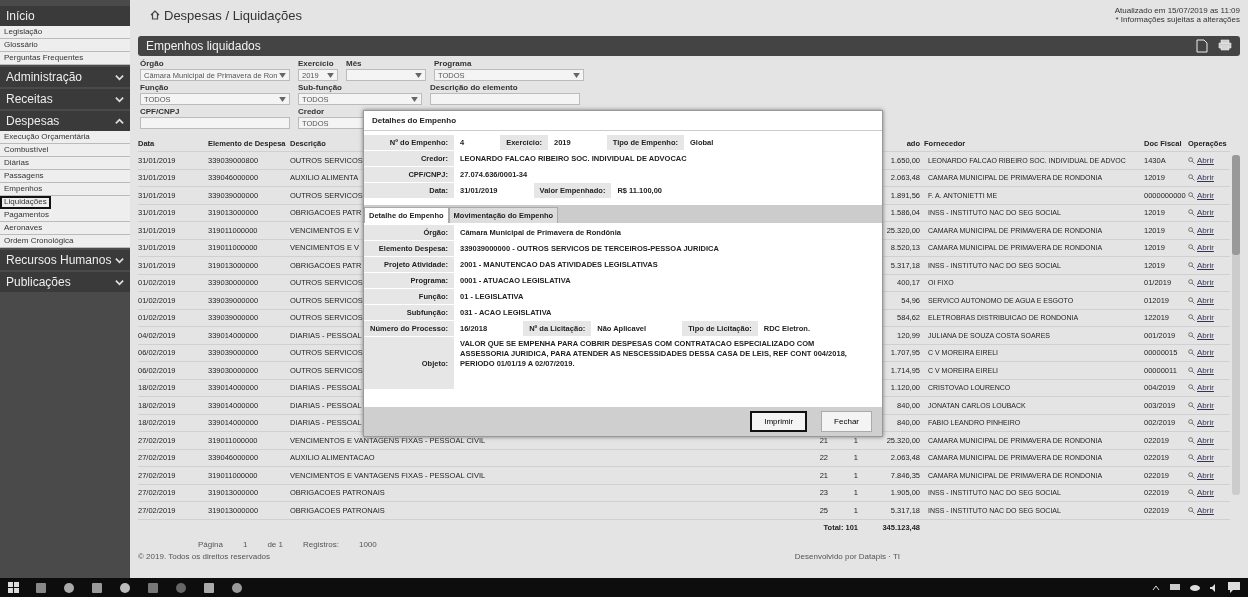  I want to click on sidebar-item: Ordem Cronológica, so click(65, 241).